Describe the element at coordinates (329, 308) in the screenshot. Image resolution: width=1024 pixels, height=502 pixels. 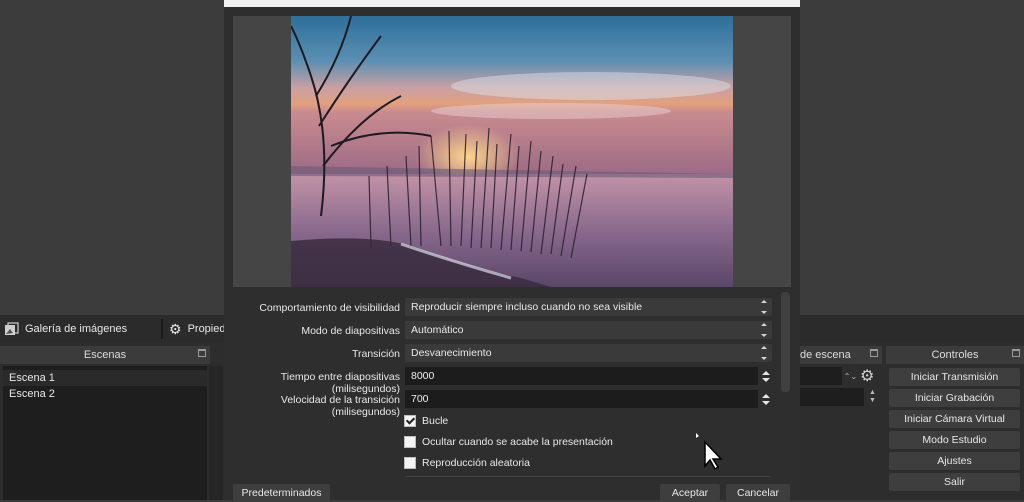
I see `visibility-label: Comportamiento de visibilidad` at that location.